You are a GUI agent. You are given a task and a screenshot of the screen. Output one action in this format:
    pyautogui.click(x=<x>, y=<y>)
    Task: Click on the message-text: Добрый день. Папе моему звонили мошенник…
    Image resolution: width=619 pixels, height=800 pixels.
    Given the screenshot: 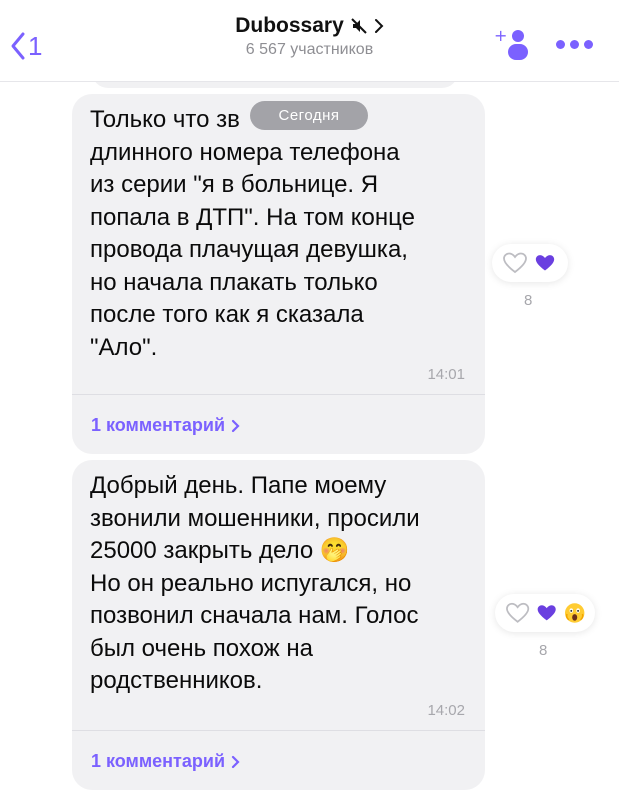 What is the action you would take?
    pyautogui.click(x=255, y=583)
    